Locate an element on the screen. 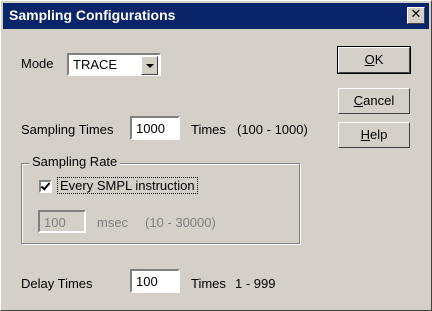 This screenshot has width=432, height=311. mode-label: Mode is located at coordinates (37, 63).